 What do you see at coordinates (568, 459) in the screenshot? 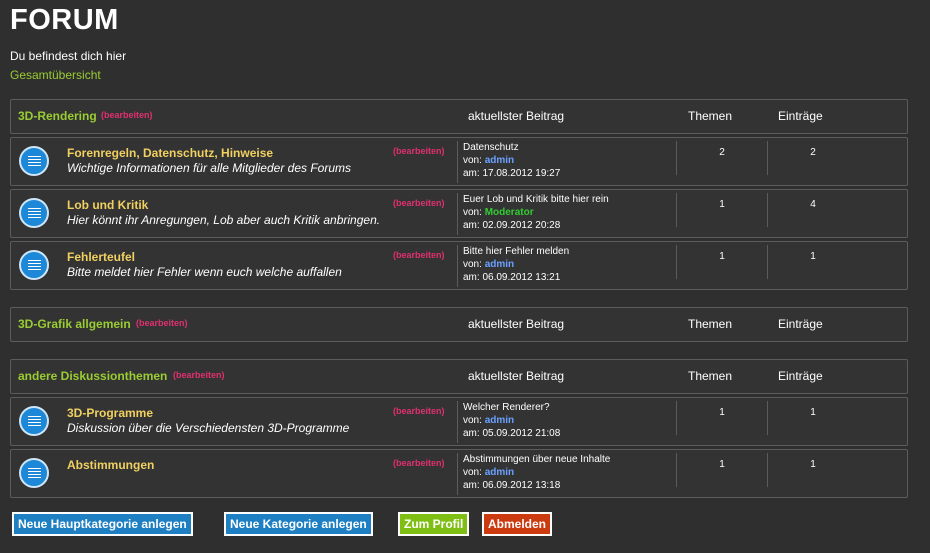
I see `latest-post-title: Abstimmungen über neue Inhalte` at bounding box center [568, 459].